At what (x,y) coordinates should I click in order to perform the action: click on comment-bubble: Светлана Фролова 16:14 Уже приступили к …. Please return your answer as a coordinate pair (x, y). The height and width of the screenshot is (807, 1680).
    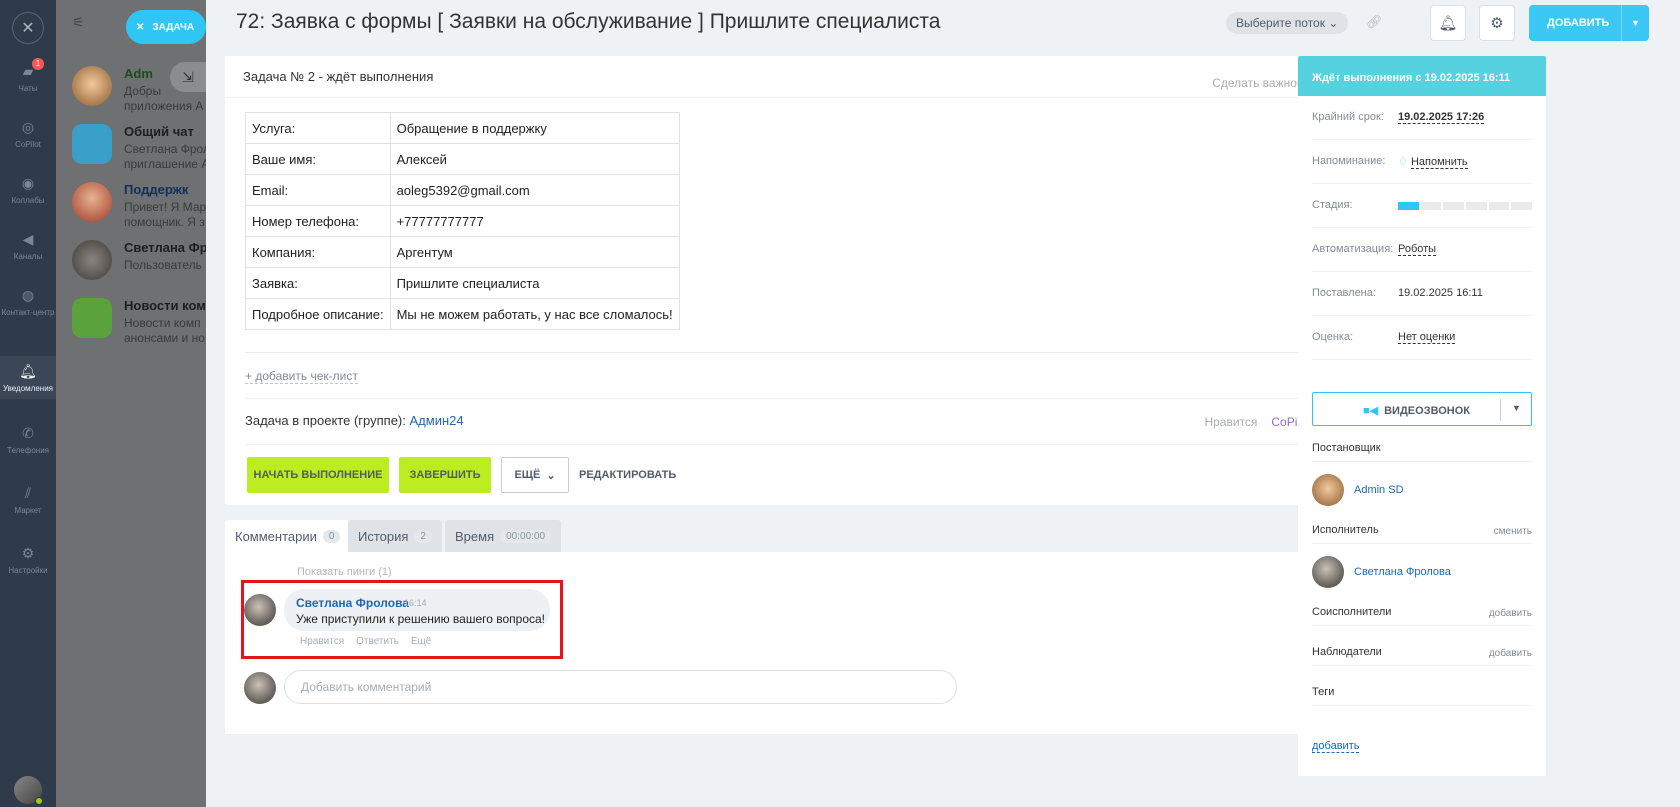
    Looking at the image, I should click on (417, 610).